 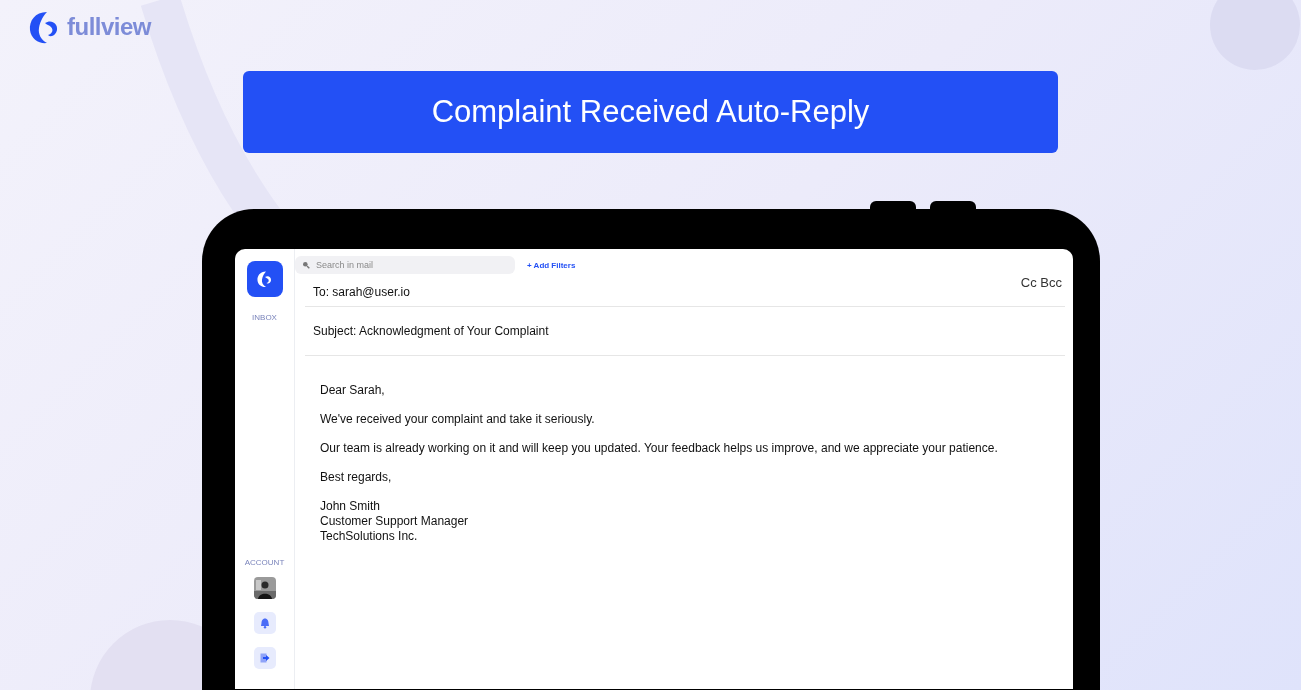 What do you see at coordinates (1041, 282) in the screenshot?
I see `cc-bcc-link: Cc Bcc` at bounding box center [1041, 282].